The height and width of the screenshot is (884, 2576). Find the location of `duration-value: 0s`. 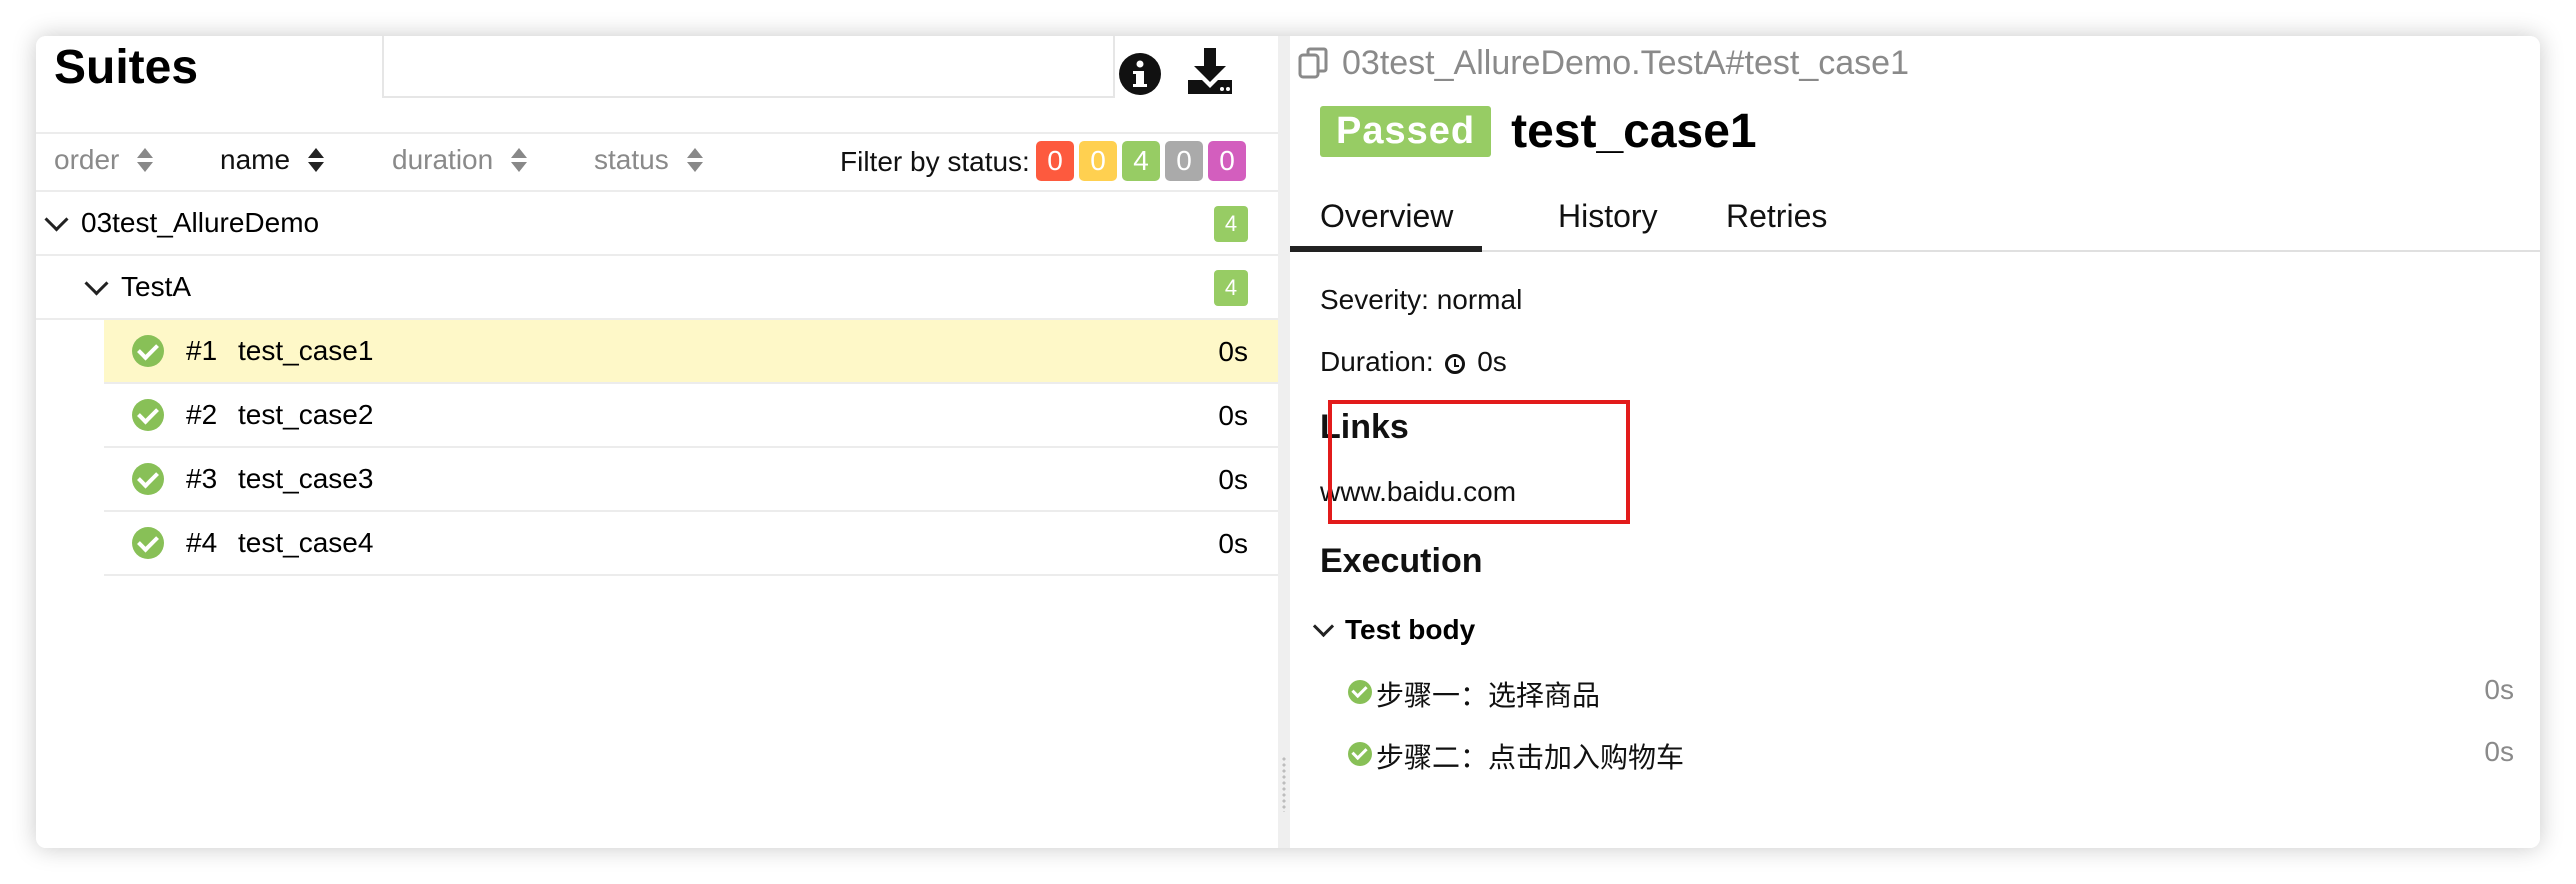

duration-value: 0s is located at coordinates (1492, 361).